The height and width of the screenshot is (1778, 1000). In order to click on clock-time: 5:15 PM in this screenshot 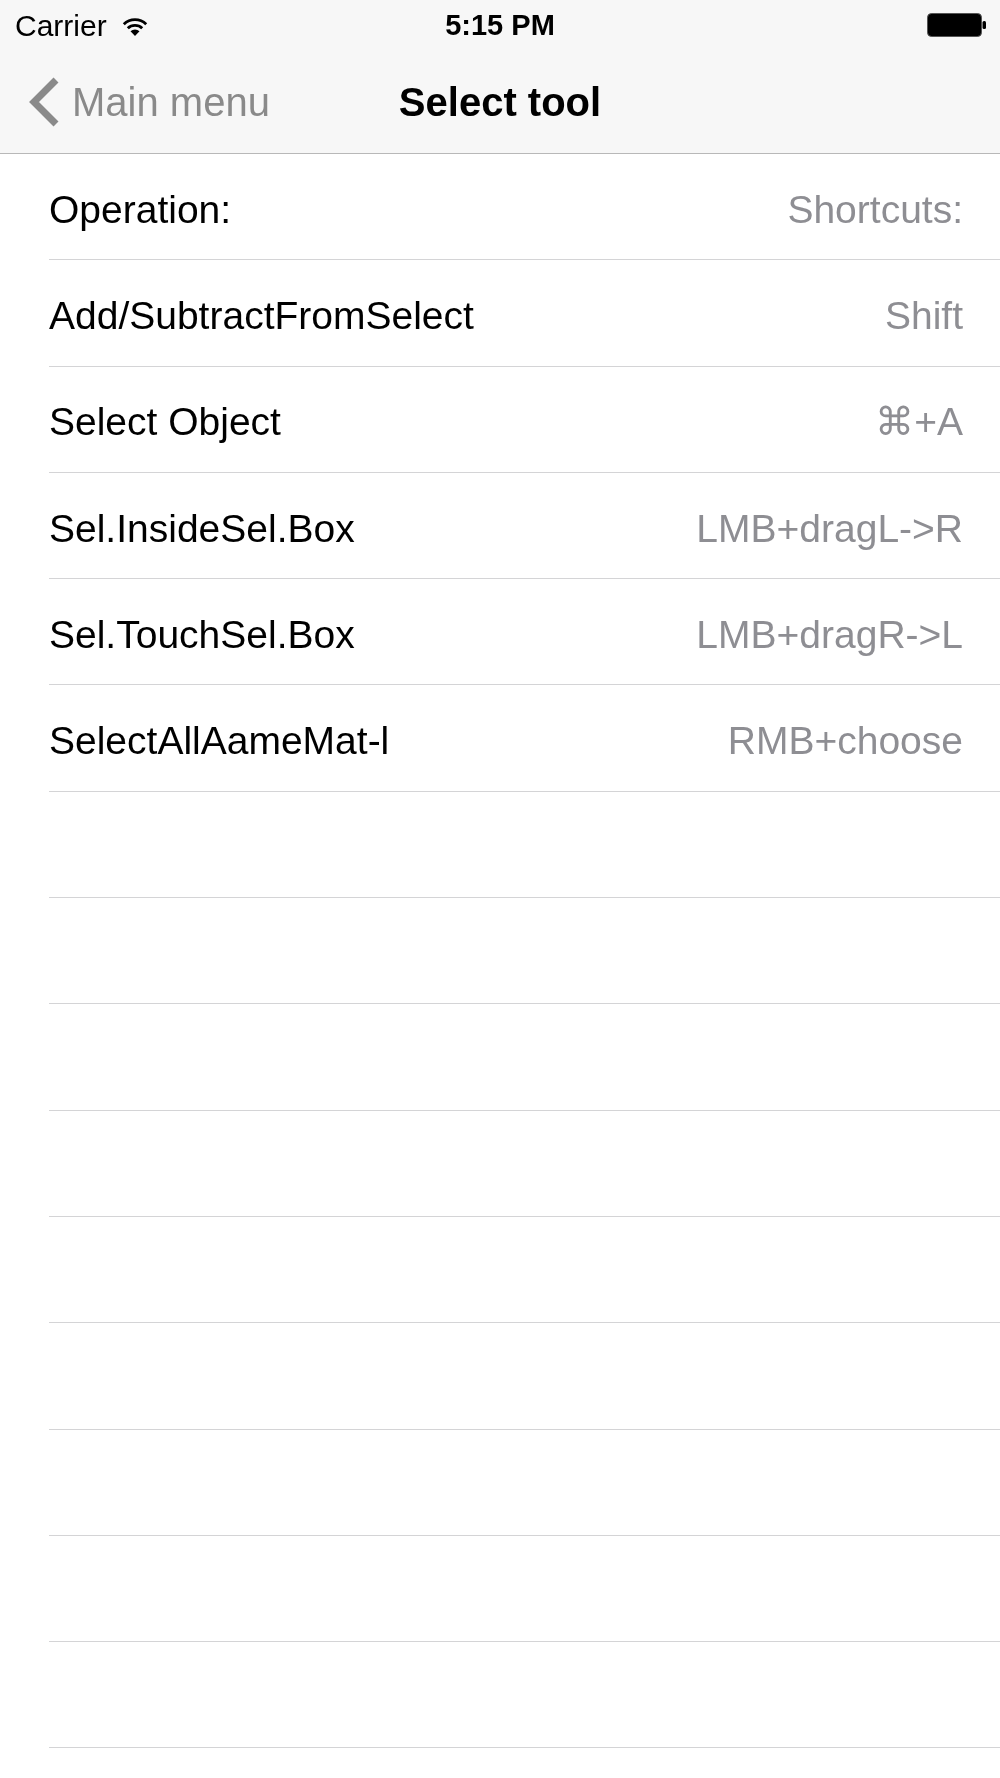, I will do `click(500, 25)`.